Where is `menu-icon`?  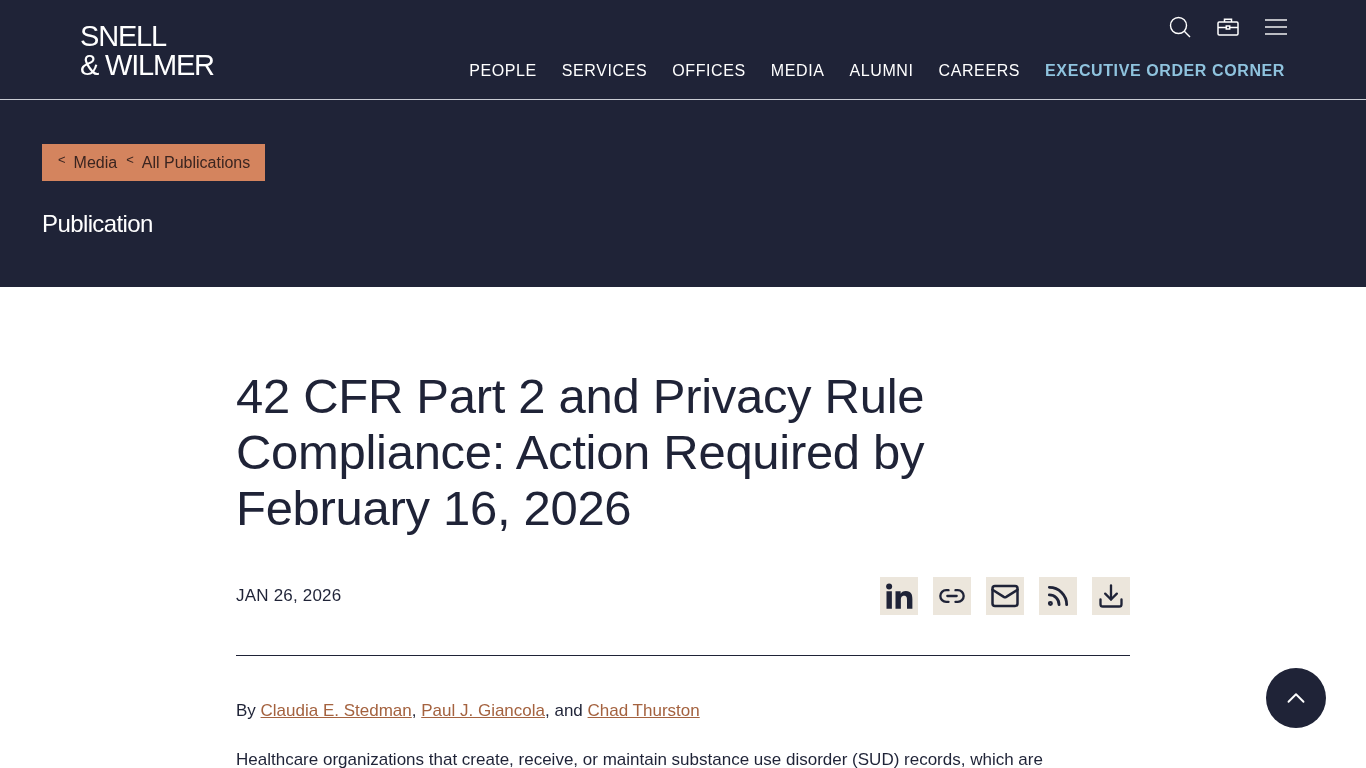 menu-icon is located at coordinates (1276, 27).